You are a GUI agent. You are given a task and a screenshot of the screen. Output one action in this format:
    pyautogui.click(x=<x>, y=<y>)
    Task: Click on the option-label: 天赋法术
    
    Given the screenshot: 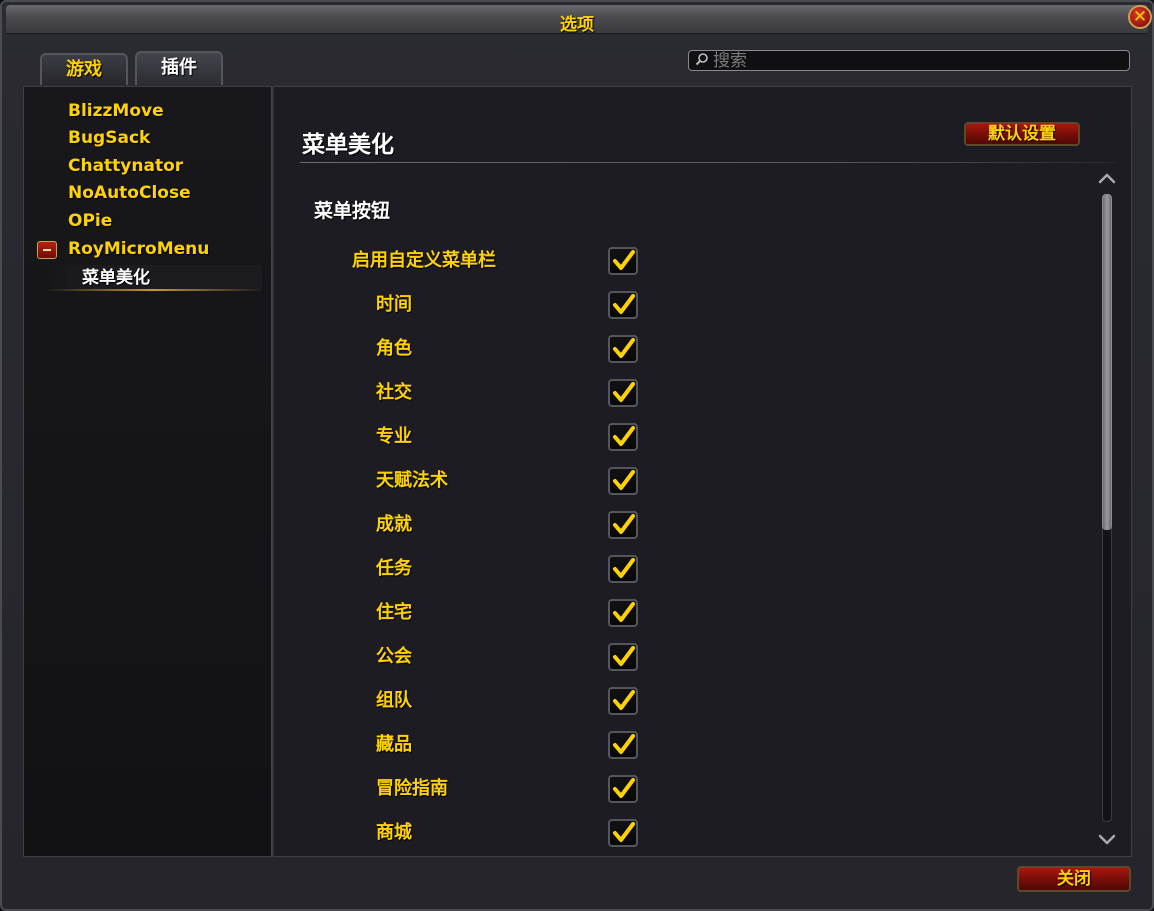 What is the action you would take?
    pyautogui.click(x=412, y=480)
    